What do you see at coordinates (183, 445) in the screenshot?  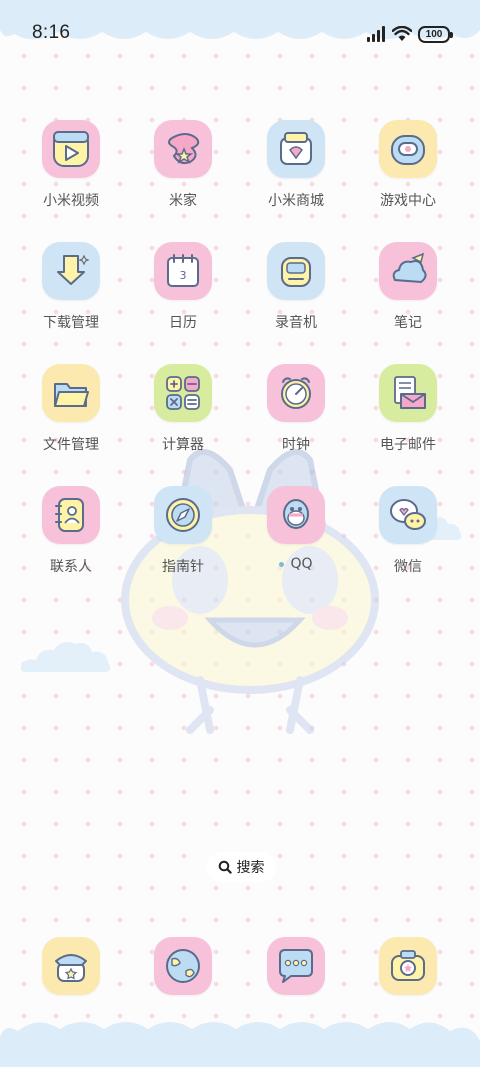 I see `app-label: 计算器` at bounding box center [183, 445].